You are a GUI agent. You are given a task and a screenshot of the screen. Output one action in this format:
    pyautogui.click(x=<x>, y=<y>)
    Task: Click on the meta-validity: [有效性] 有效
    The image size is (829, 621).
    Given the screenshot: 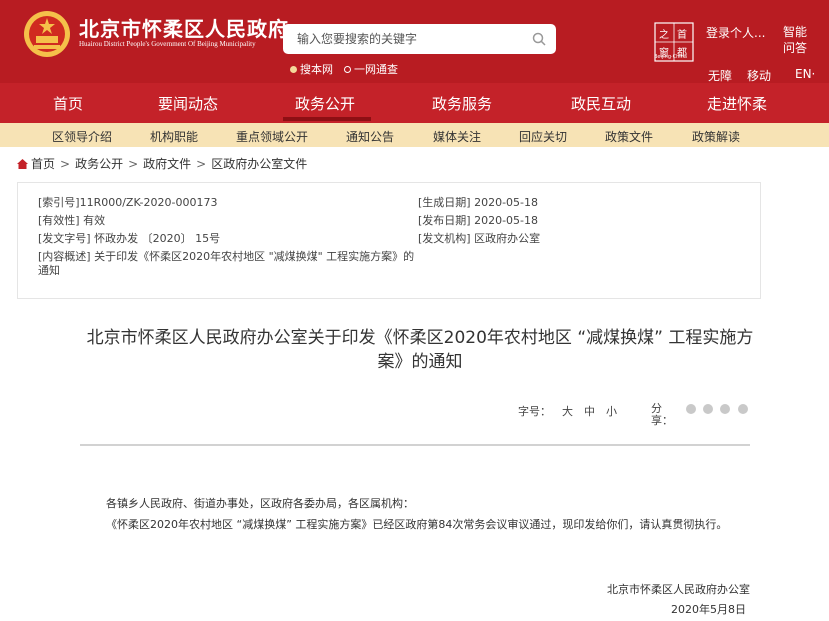 What is the action you would take?
    pyautogui.click(x=72, y=220)
    